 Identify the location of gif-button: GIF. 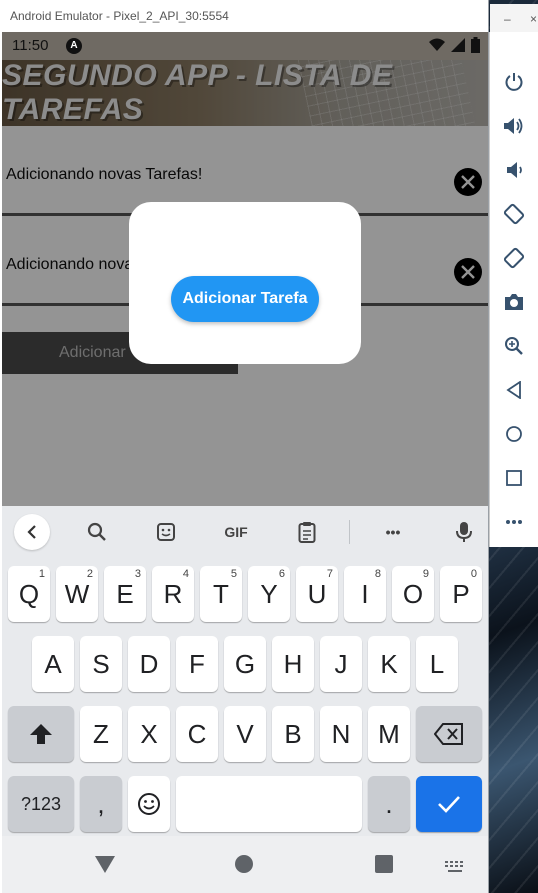
(236, 532).